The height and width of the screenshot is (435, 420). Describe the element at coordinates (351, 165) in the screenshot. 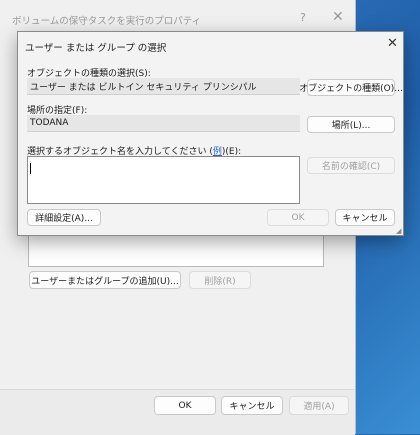

I see `check-names-button: 名前の確認(C)` at that location.